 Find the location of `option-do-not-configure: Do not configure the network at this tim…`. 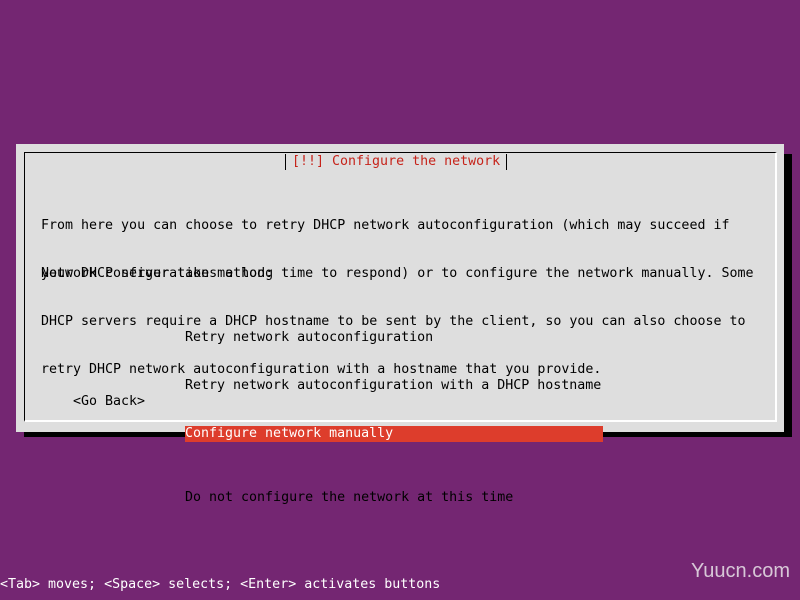

option-do-not-configure: Do not configure the network at this tim… is located at coordinates (394, 498).